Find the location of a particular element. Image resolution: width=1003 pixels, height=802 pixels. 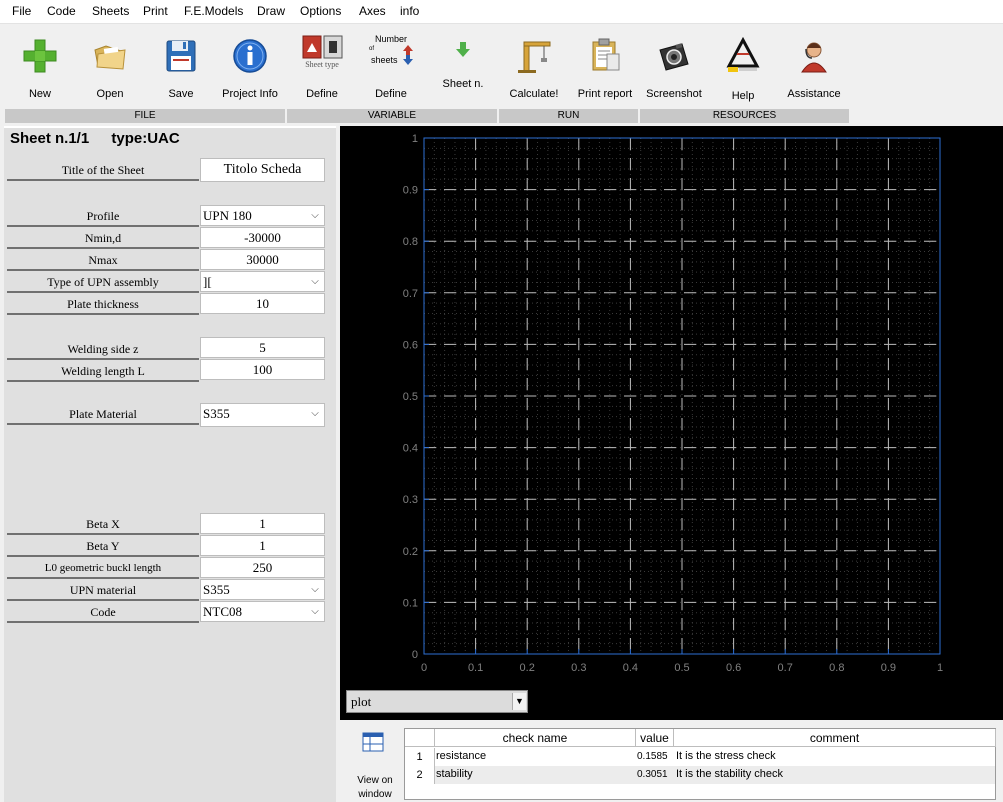

menu-fe-models: F.E.Models is located at coordinates (213, 11).